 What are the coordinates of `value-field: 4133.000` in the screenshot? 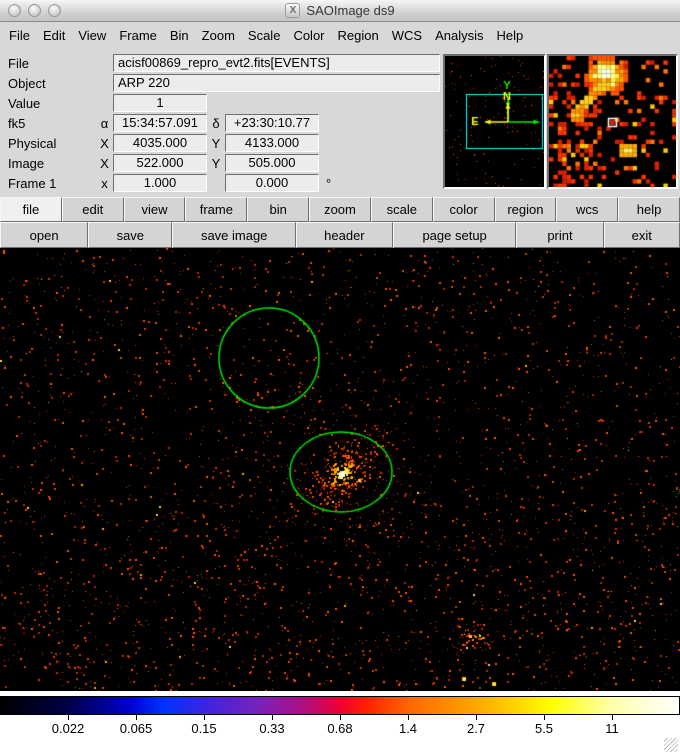 It's located at (272, 143).